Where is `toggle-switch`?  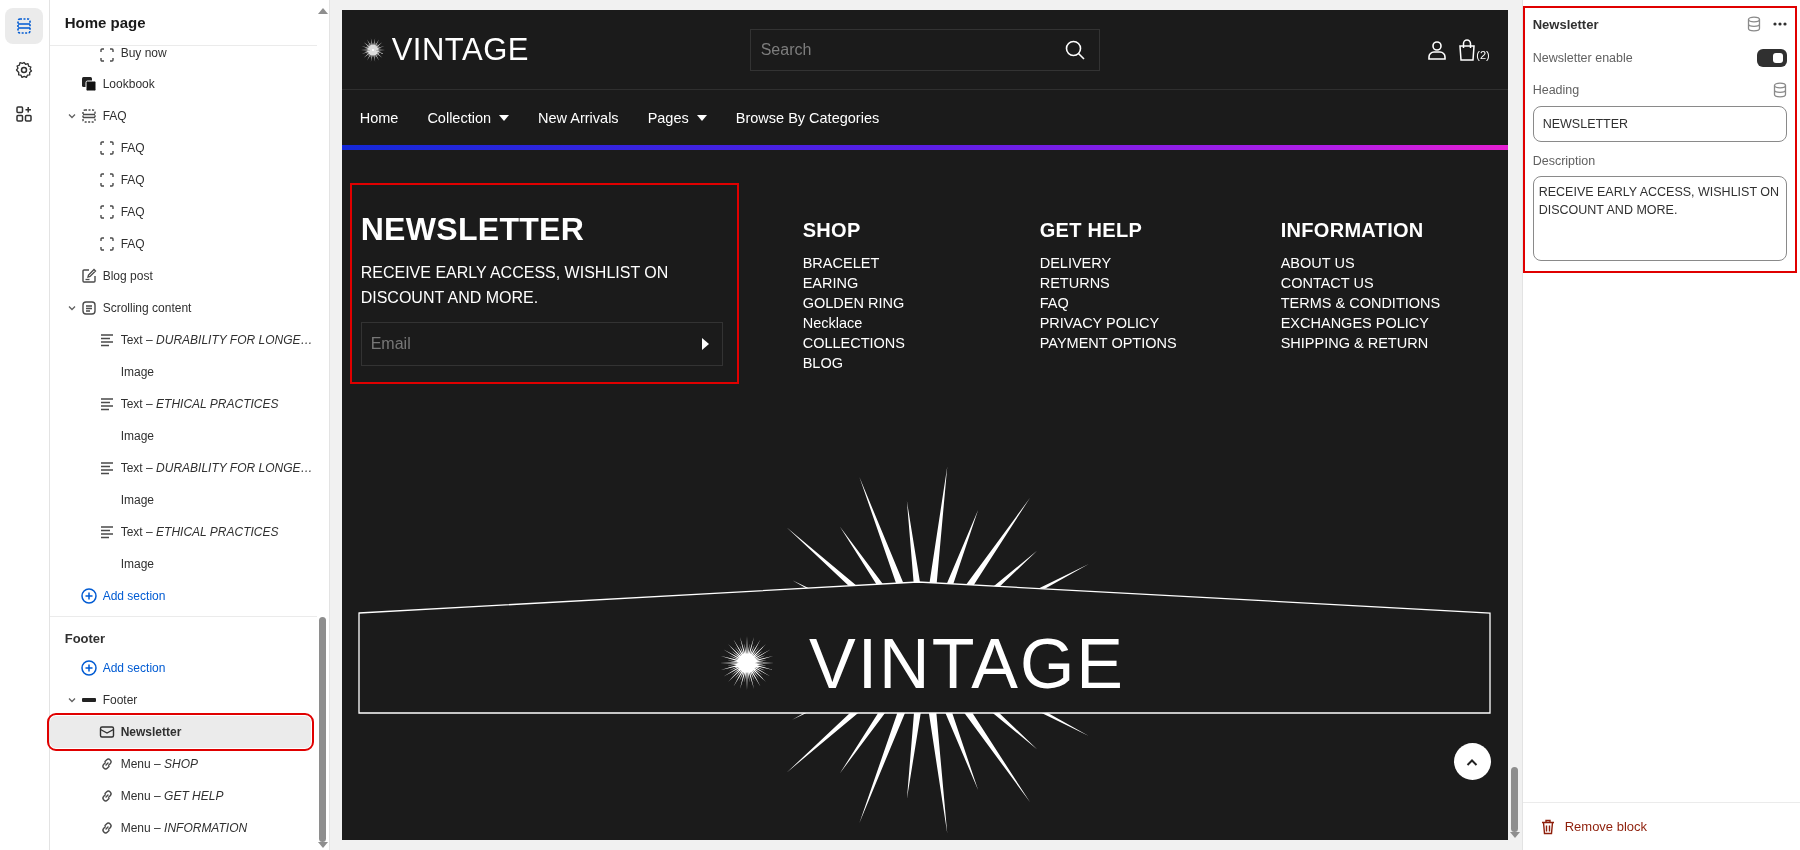 toggle-switch is located at coordinates (1772, 58).